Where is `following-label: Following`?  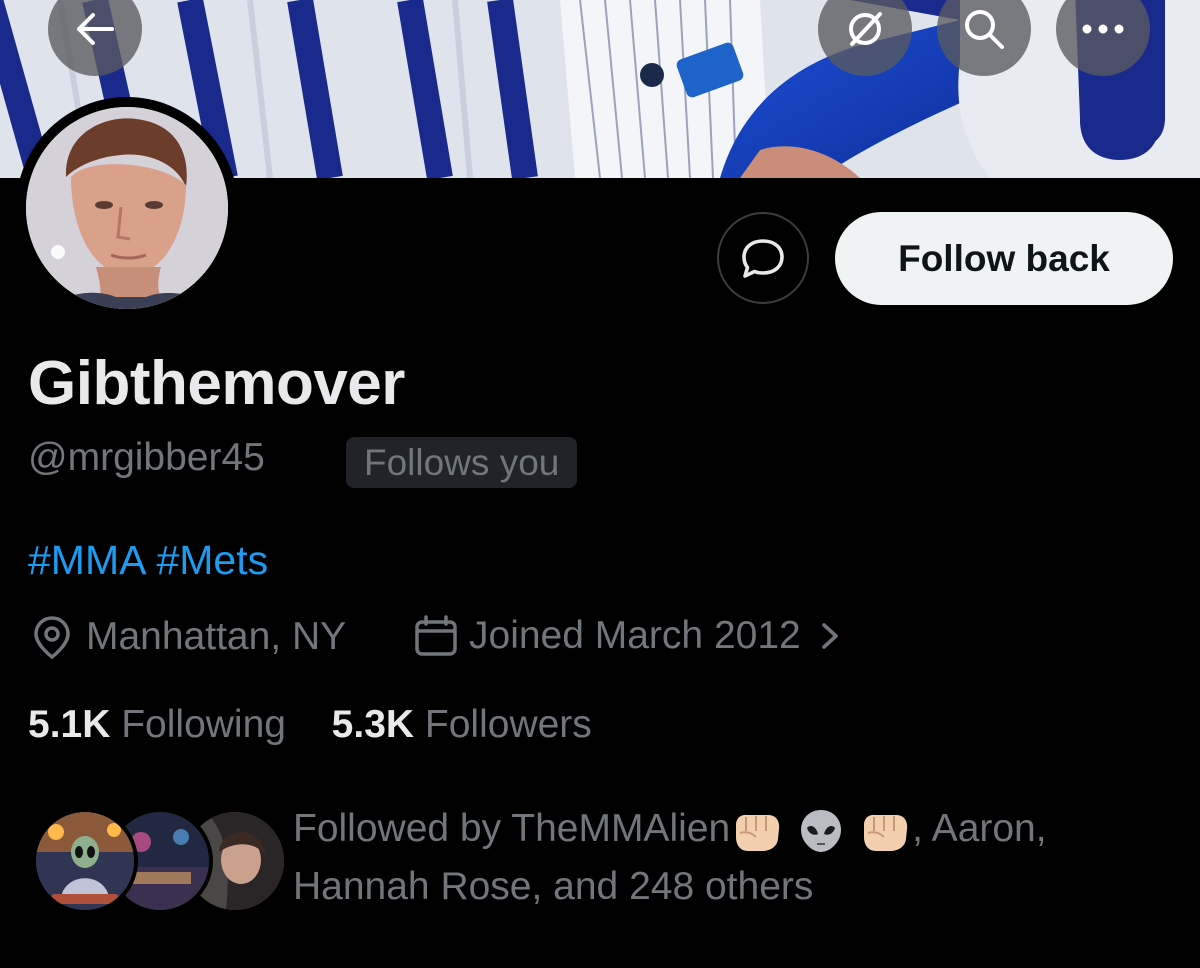
following-label: Following is located at coordinates (203, 724).